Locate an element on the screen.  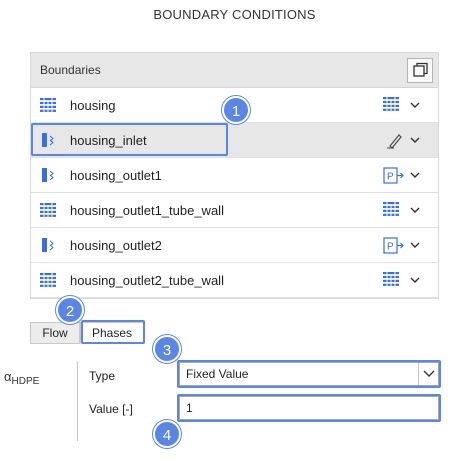
value-input: 1 is located at coordinates (309, 408).